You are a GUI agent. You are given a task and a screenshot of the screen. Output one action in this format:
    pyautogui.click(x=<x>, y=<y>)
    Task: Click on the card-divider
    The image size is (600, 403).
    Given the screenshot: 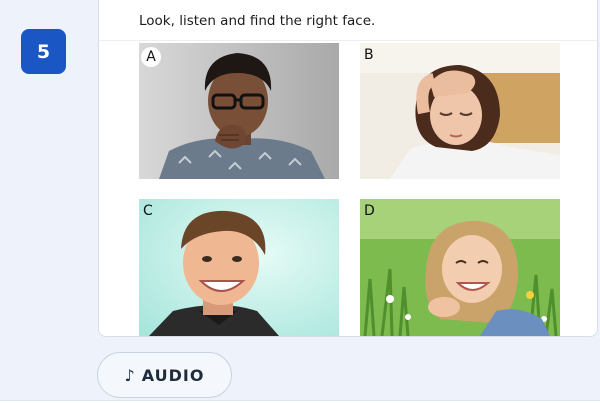 What is the action you would take?
    pyautogui.click(x=348, y=40)
    